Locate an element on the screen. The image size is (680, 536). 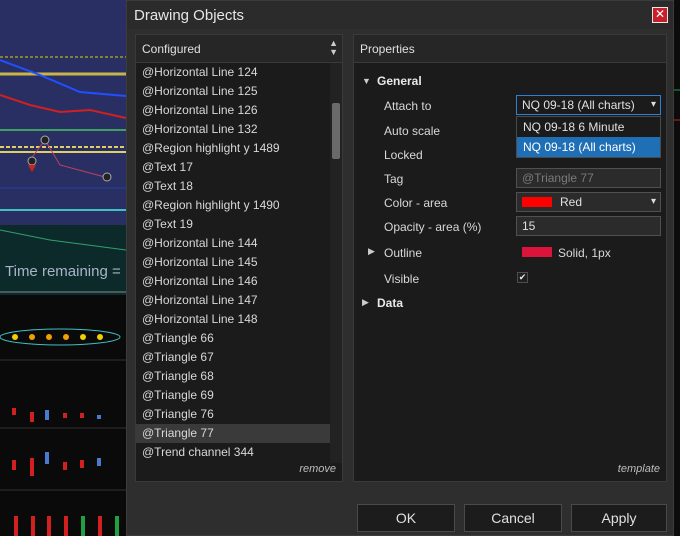
list-item: @Horizontal Line 144 is located at coordinates (233, 243).